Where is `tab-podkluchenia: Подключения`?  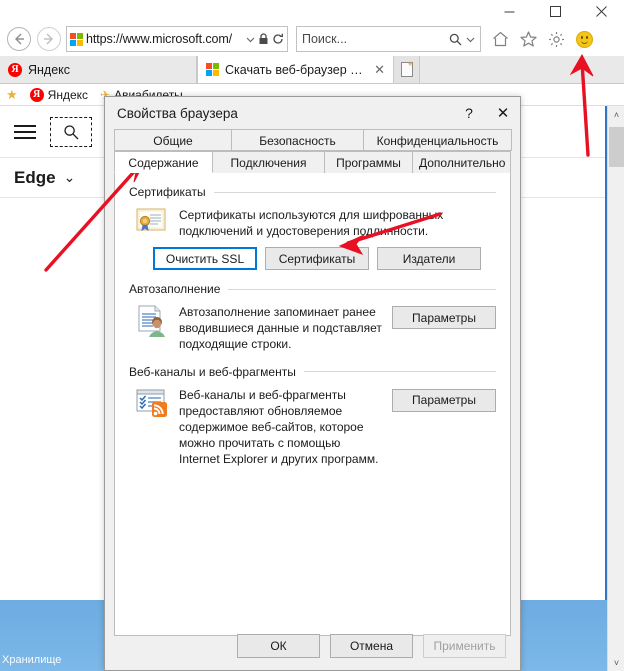 tab-podkluchenia: Подключения is located at coordinates (268, 162).